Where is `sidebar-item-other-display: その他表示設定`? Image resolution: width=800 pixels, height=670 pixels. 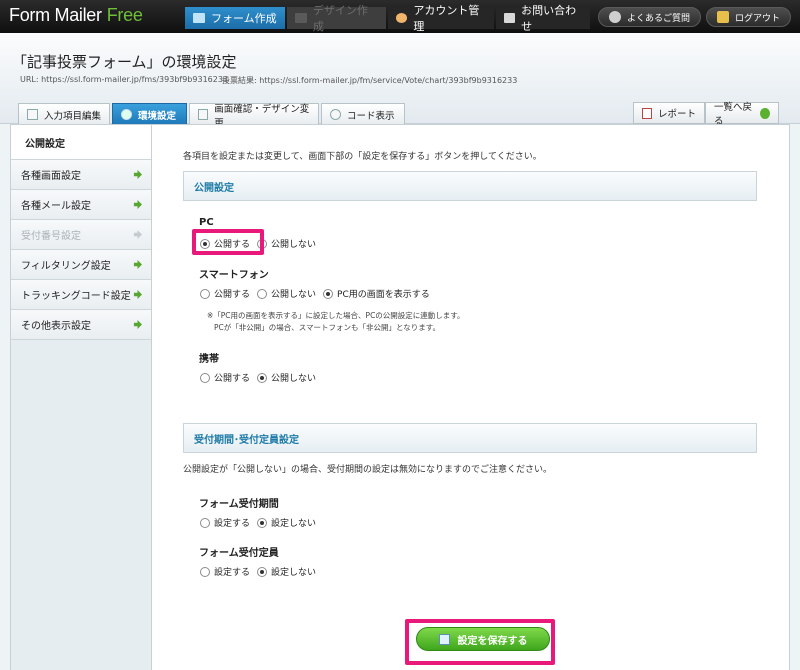
sidebar-item-other-display: その他表示設定 is located at coordinates (81, 324).